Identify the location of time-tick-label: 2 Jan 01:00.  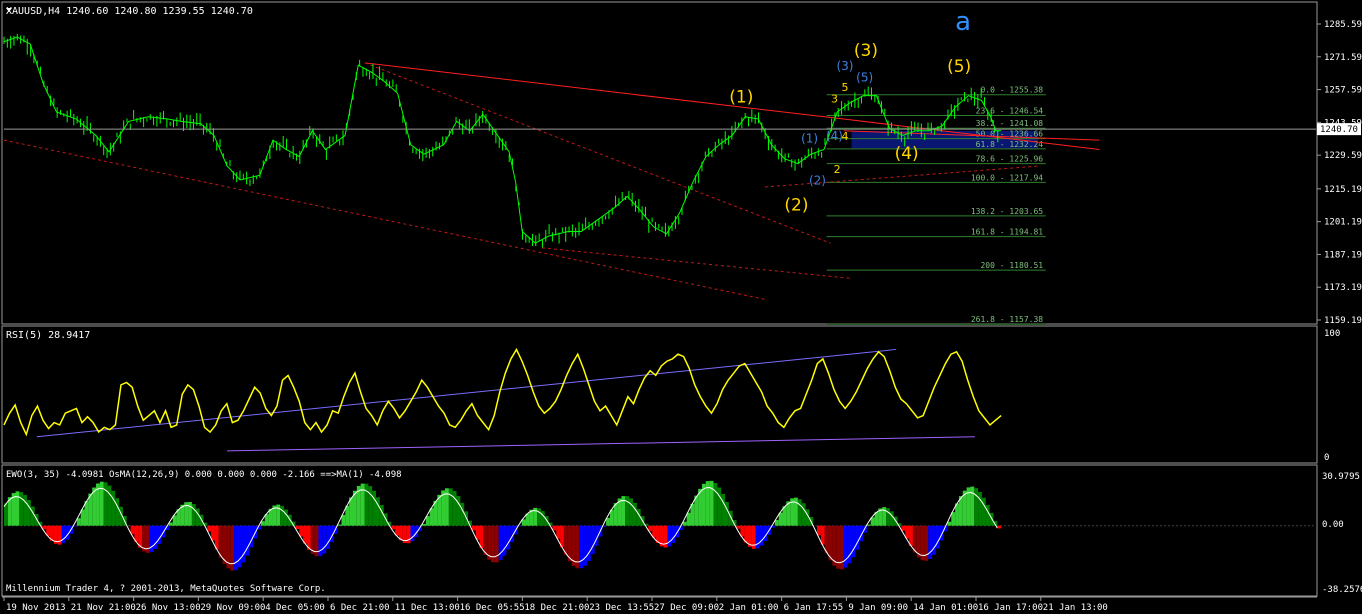
(749, 608).